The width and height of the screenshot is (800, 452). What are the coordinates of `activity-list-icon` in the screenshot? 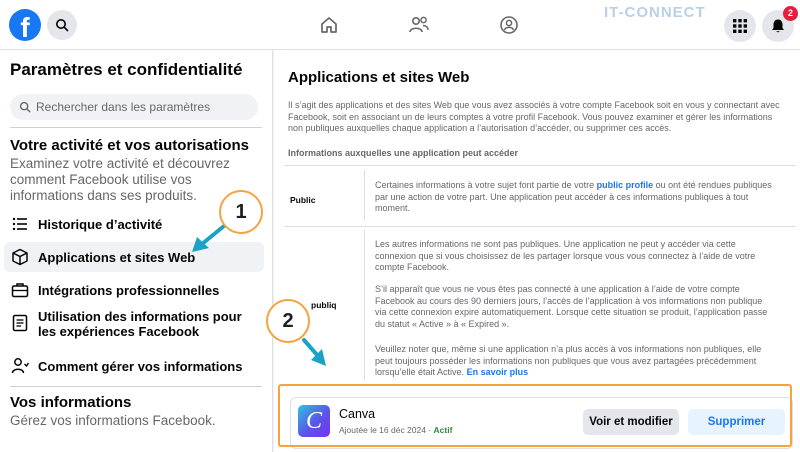 It's located at (20, 224).